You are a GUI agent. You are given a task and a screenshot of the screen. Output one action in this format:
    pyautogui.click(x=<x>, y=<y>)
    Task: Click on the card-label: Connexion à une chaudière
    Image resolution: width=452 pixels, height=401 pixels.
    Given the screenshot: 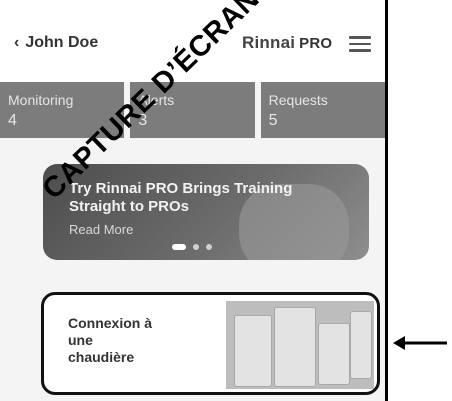 What is the action you would take?
    pyautogui.click(x=143, y=340)
    